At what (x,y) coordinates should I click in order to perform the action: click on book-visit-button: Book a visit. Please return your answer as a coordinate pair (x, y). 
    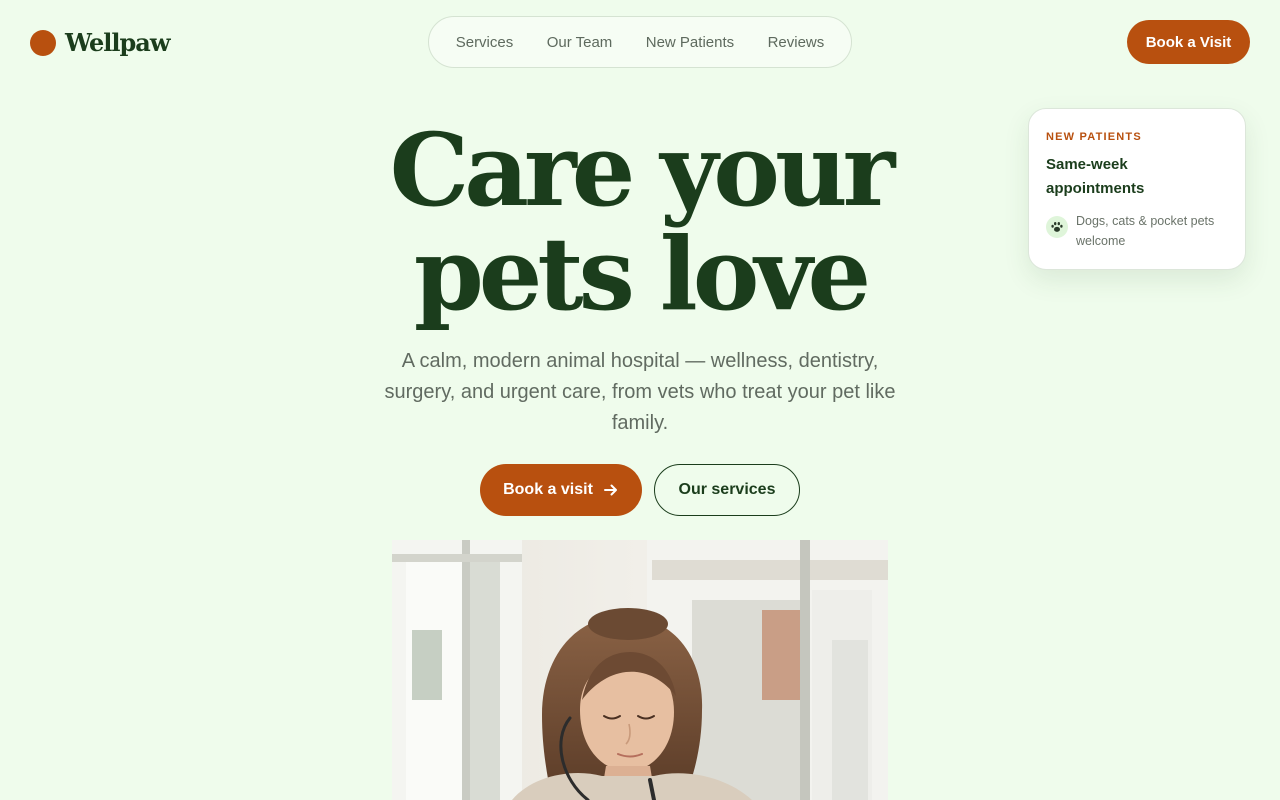
    Looking at the image, I should click on (561, 490).